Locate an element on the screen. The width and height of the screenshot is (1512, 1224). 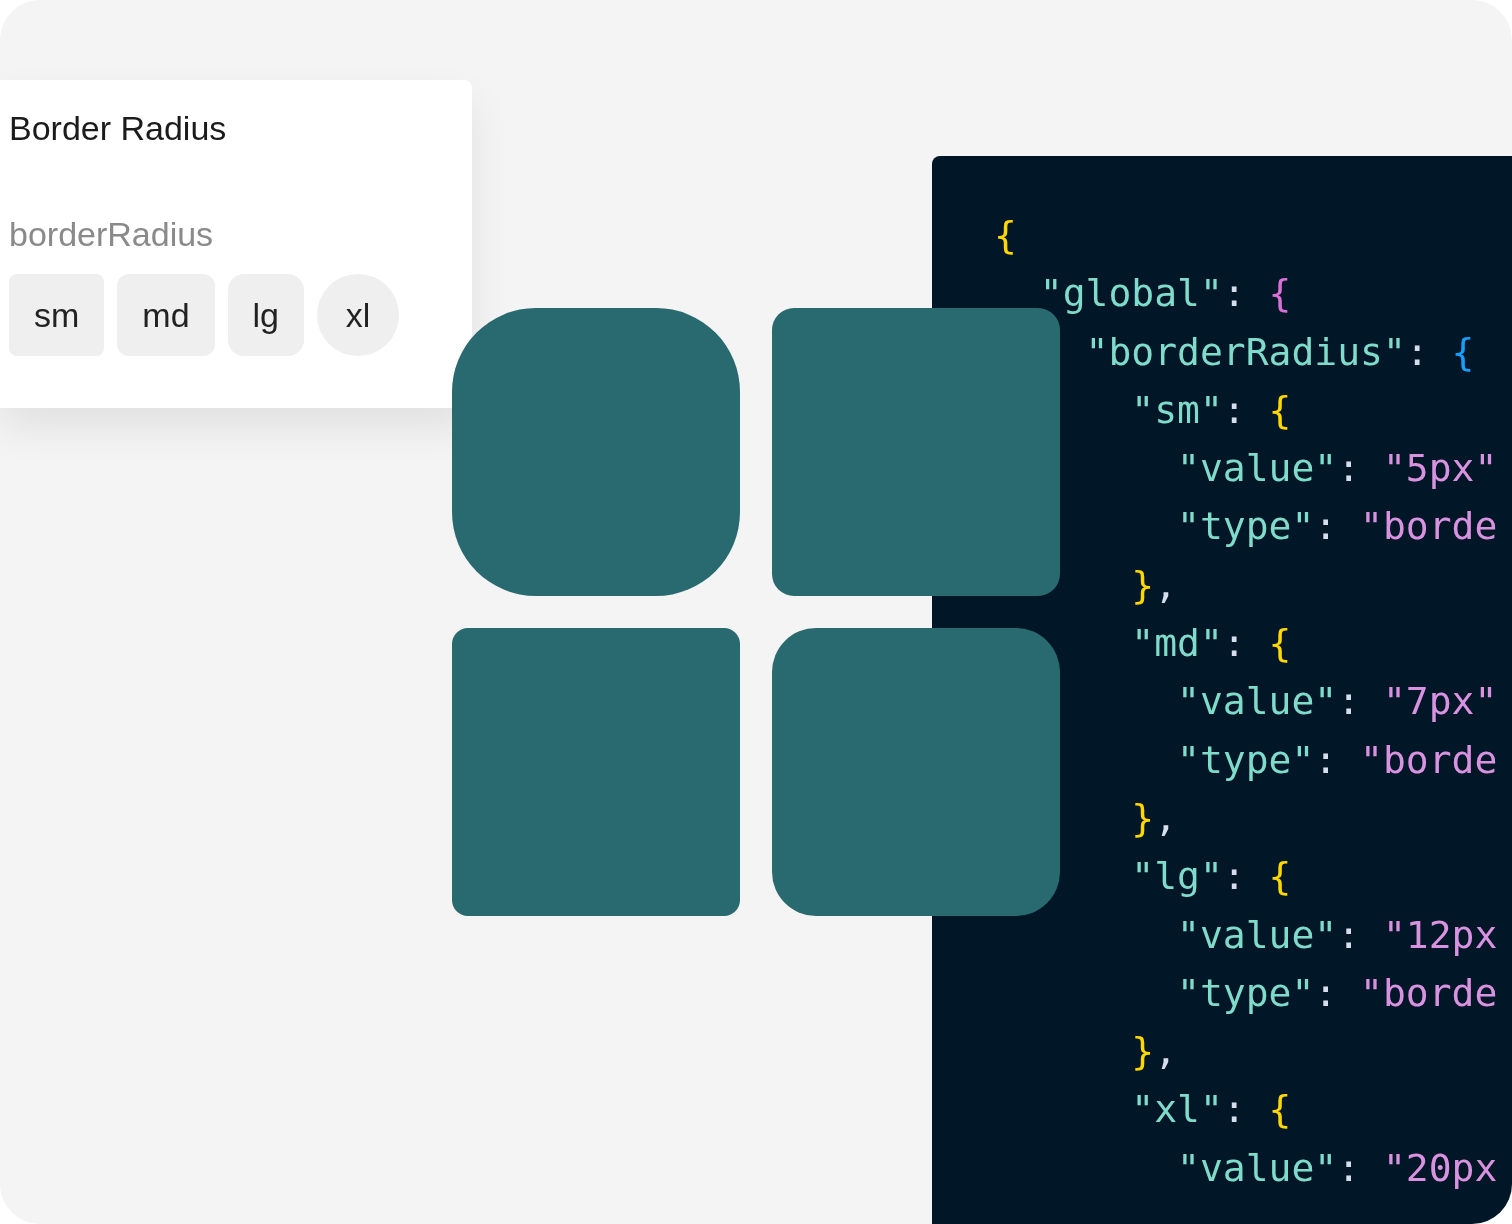
code-line: "value": "7px" is located at coordinates (1337, 702).